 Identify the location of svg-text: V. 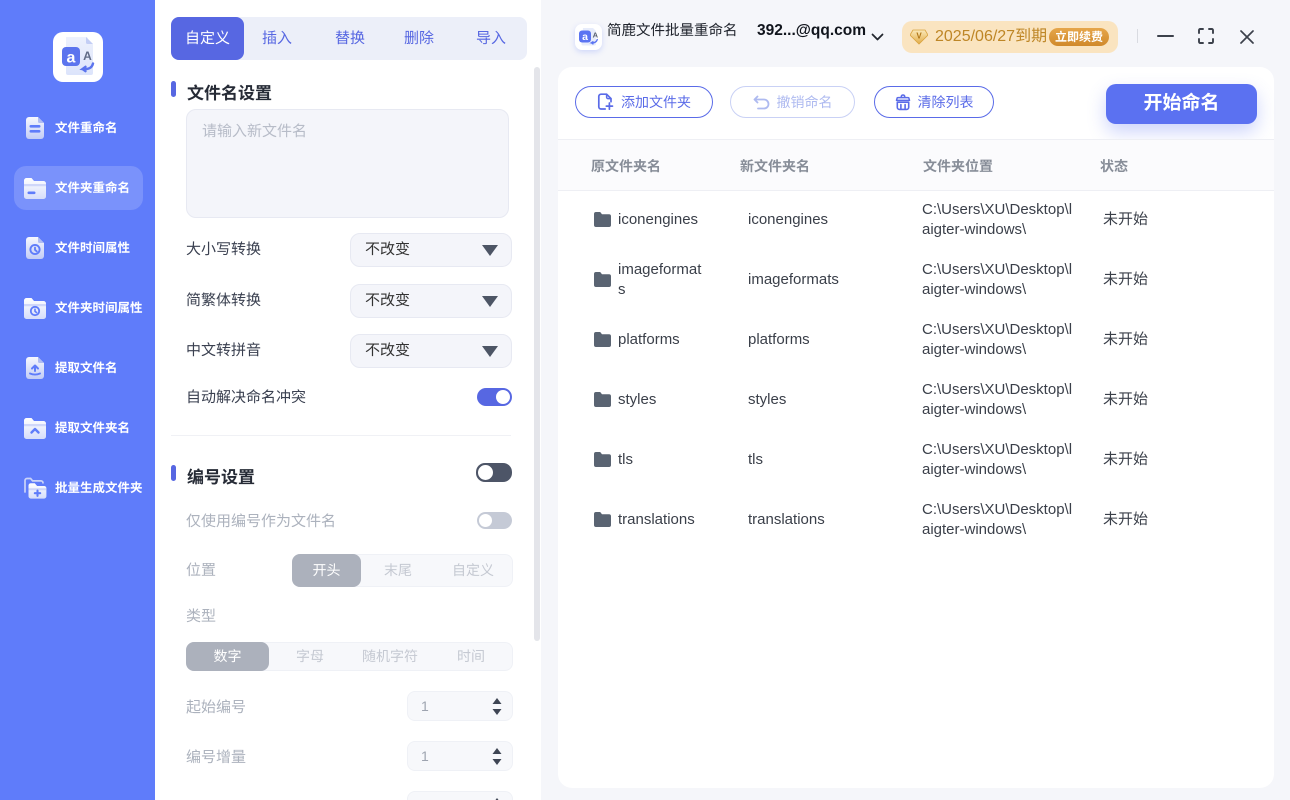
(919, 36).